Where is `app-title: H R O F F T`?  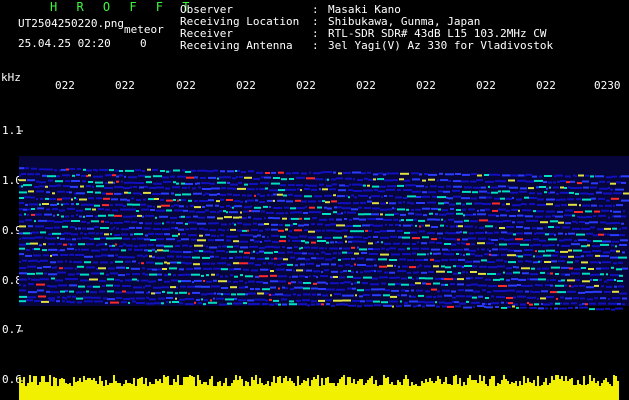 app-title: H R O F F T is located at coordinates (123, 7).